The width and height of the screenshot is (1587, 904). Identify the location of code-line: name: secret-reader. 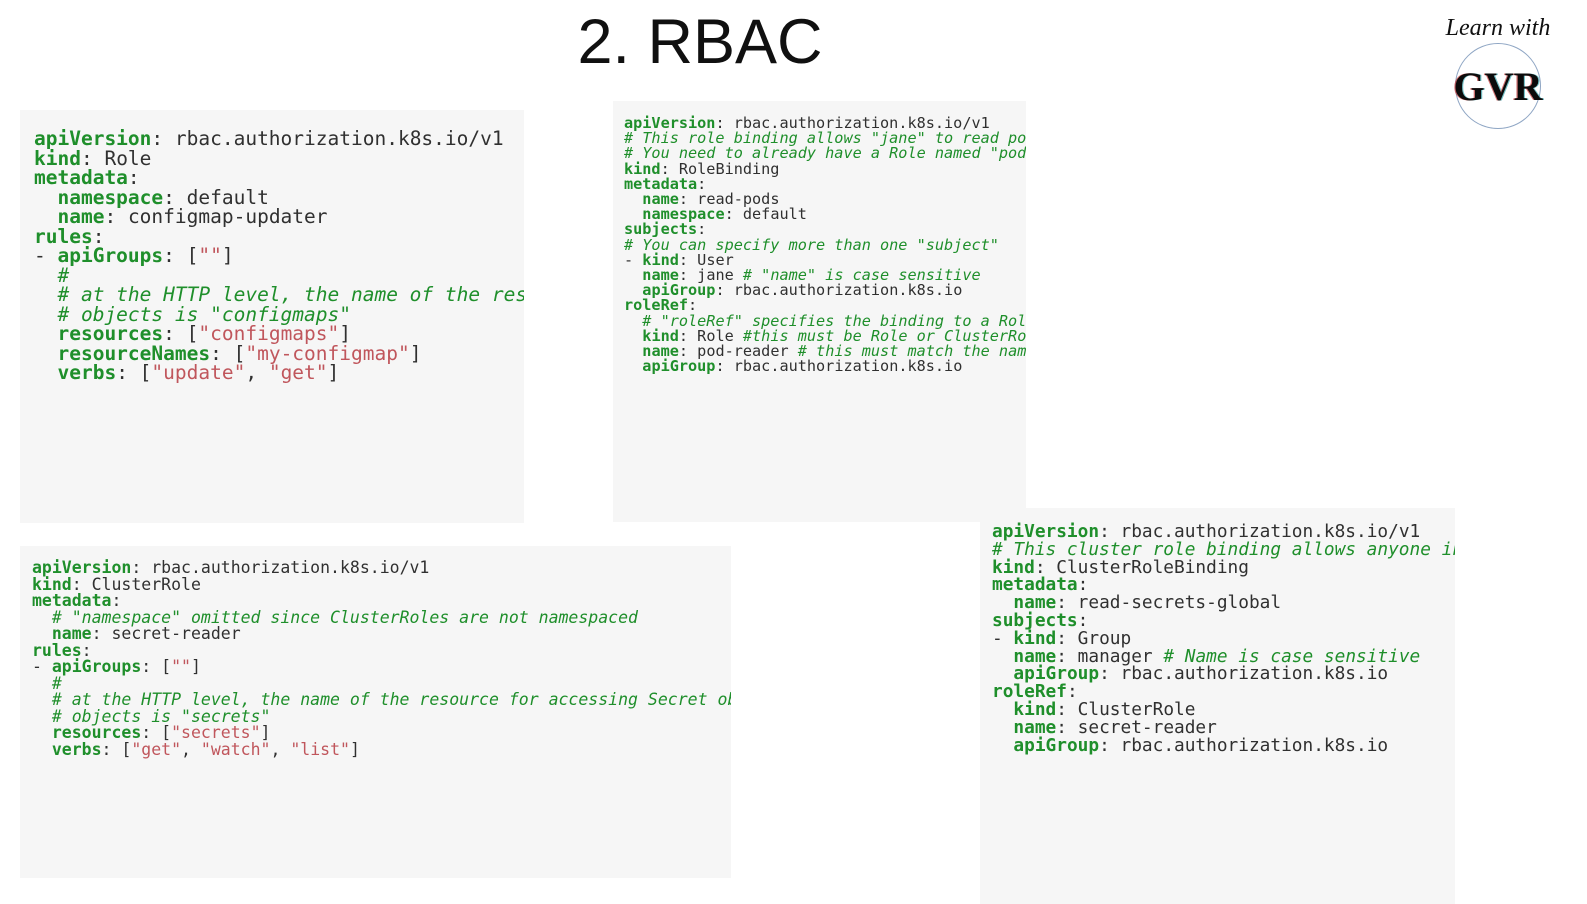
(381, 633).